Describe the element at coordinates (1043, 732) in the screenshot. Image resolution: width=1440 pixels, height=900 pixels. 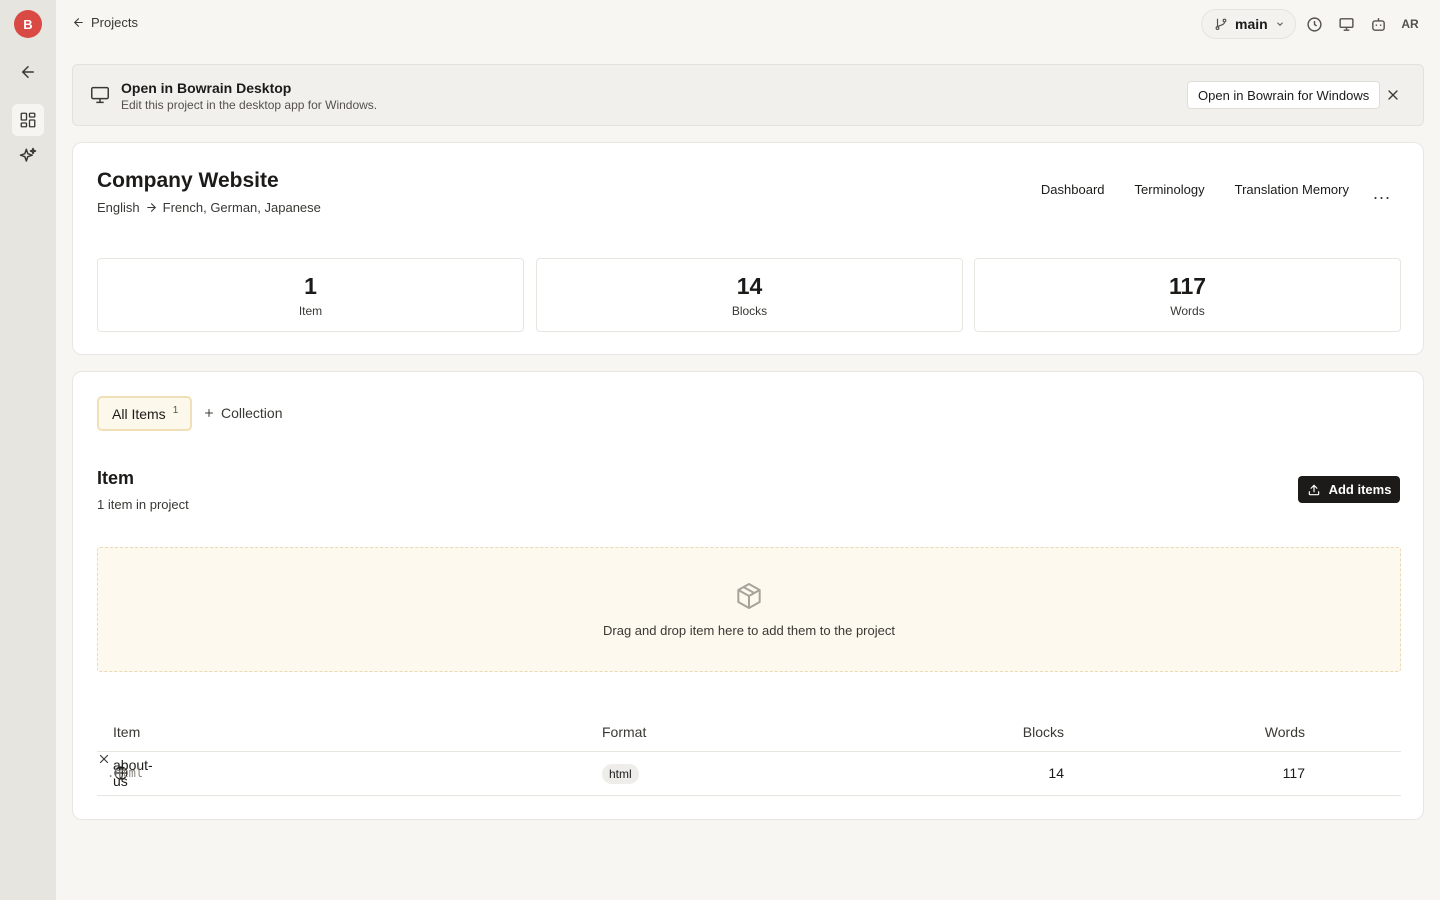
I see `column-blocks: Blocks` at that location.